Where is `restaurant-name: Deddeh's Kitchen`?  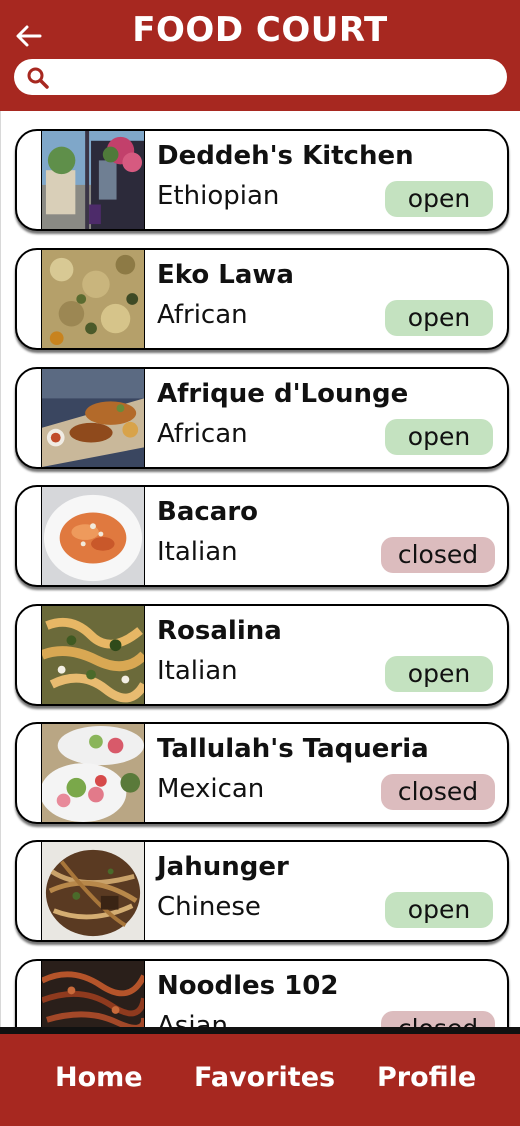 restaurant-name: Deddeh's Kitchen is located at coordinates (285, 156).